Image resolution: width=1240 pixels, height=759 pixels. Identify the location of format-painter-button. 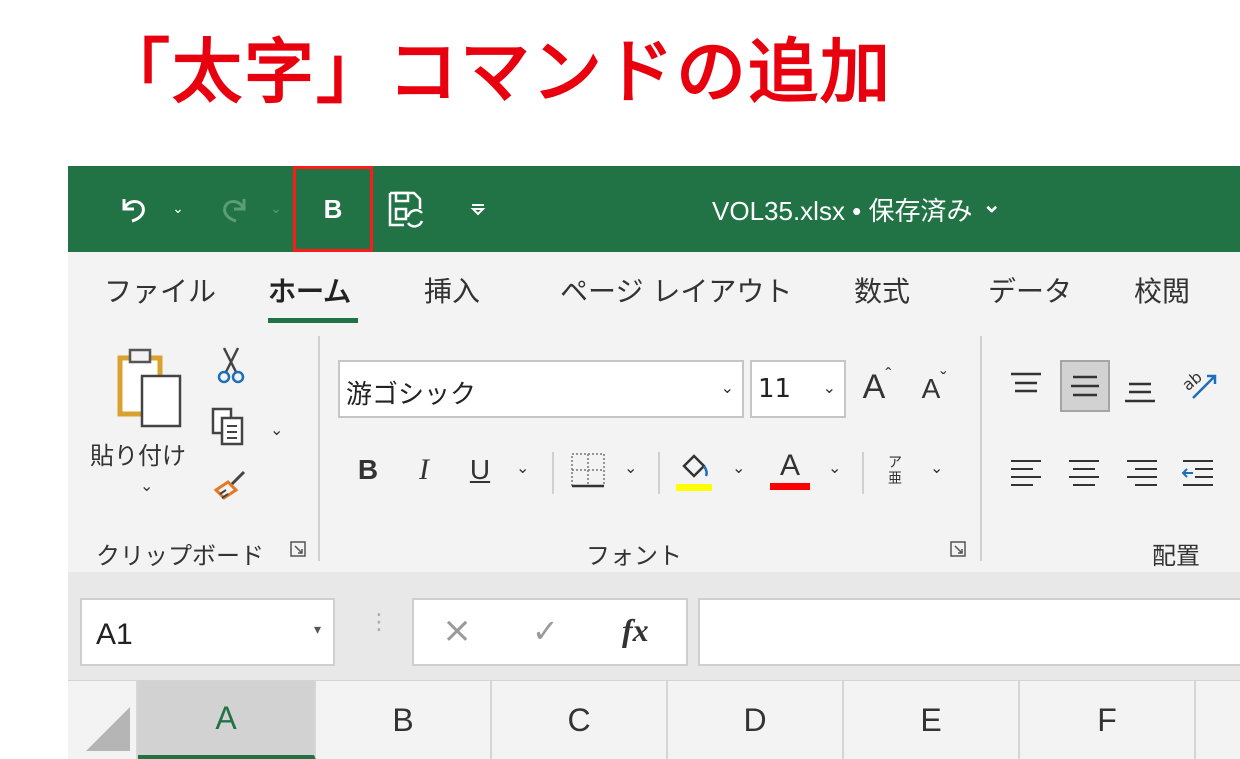
(230, 486).